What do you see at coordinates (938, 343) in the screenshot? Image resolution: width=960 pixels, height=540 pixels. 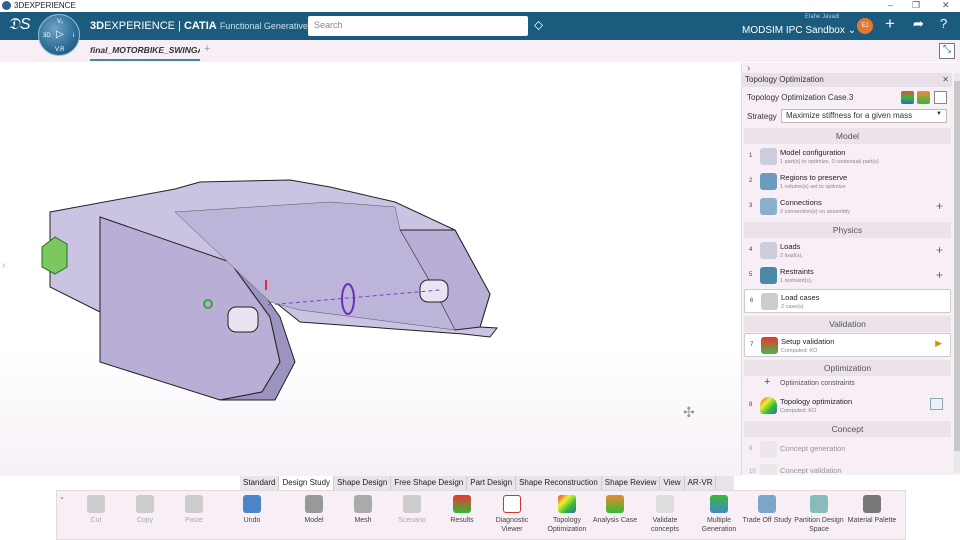 I see `run-icon: ▶` at bounding box center [938, 343].